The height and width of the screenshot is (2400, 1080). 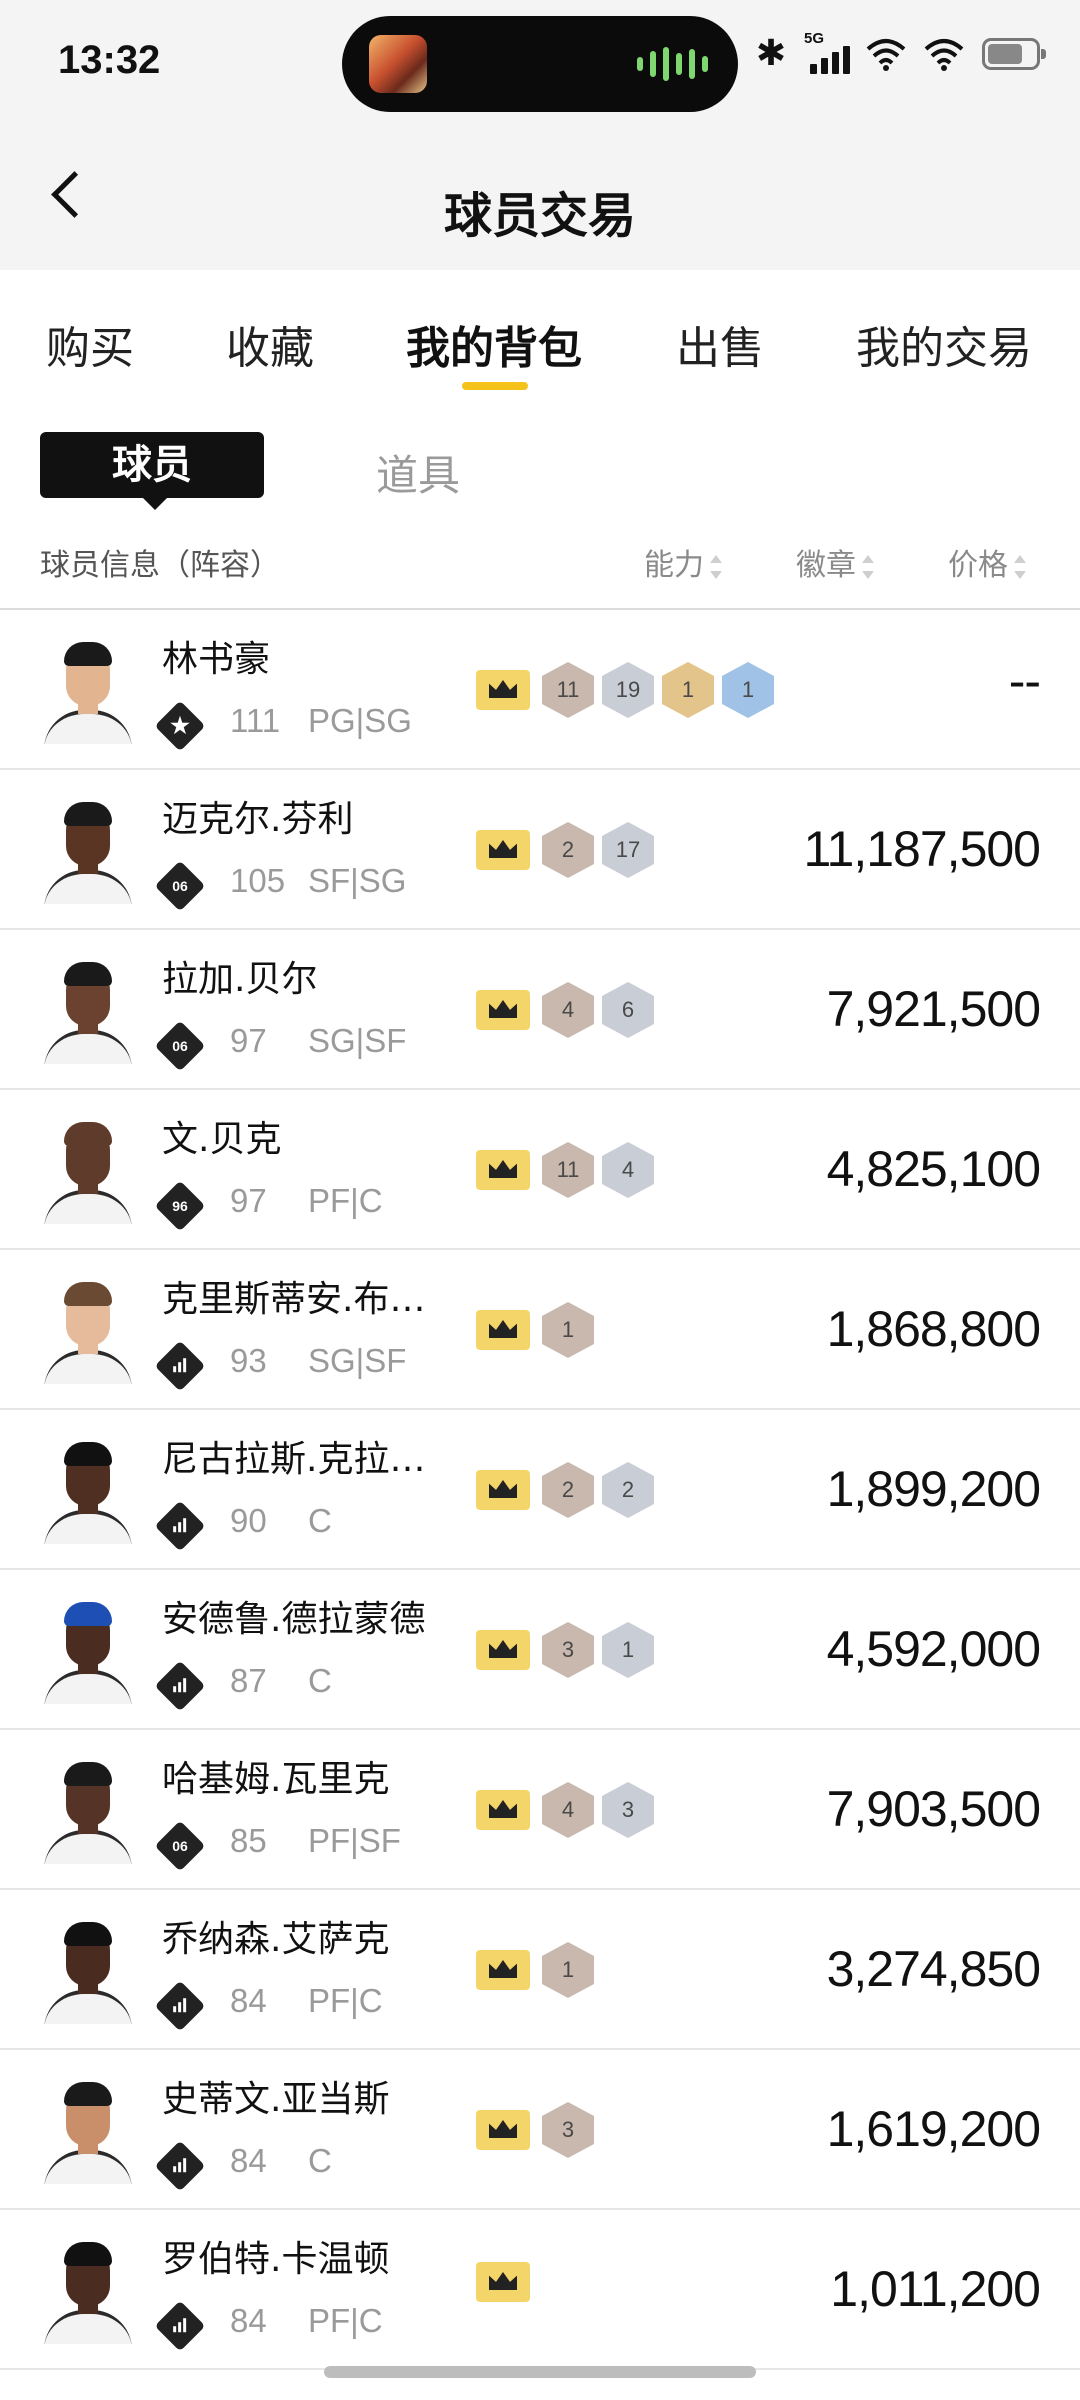 What do you see at coordinates (494, 344) in the screenshot?
I see `tab-my-backpack: 我的背包` at bounding box center [494, 344].